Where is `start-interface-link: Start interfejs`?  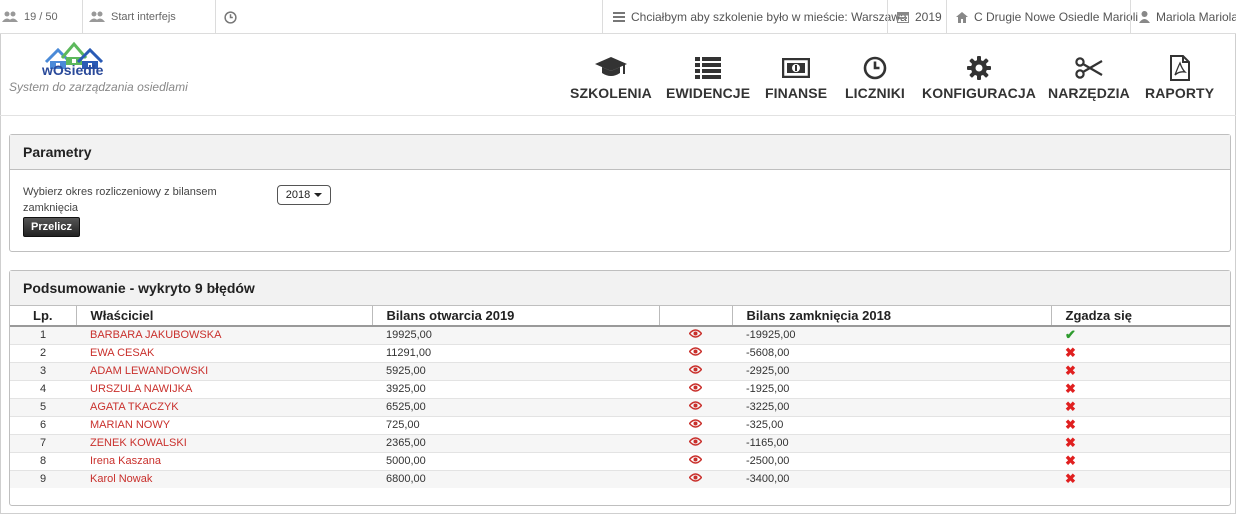 start-interface-link: Start interfejs is located at coordinates (132, 17).